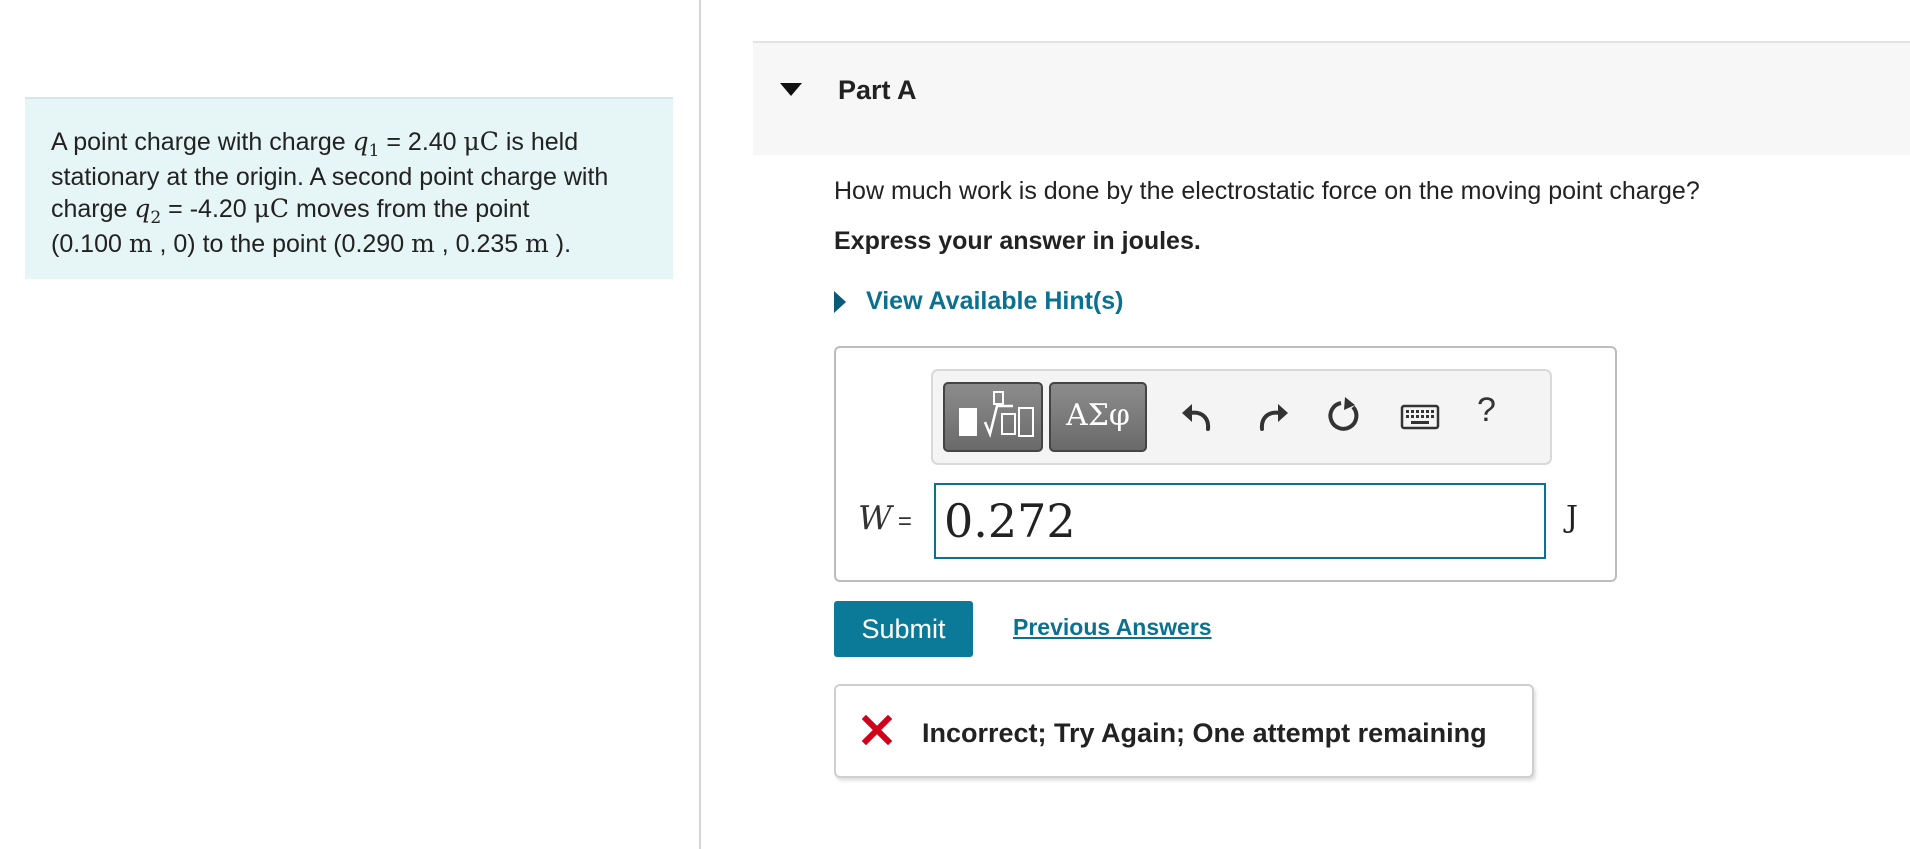 This screenshot has height=849, width=1910. Describe the element at coordinates (994, 301) in the screenshot. I see `view-hints-label: View Available Hint(s)` at that location.